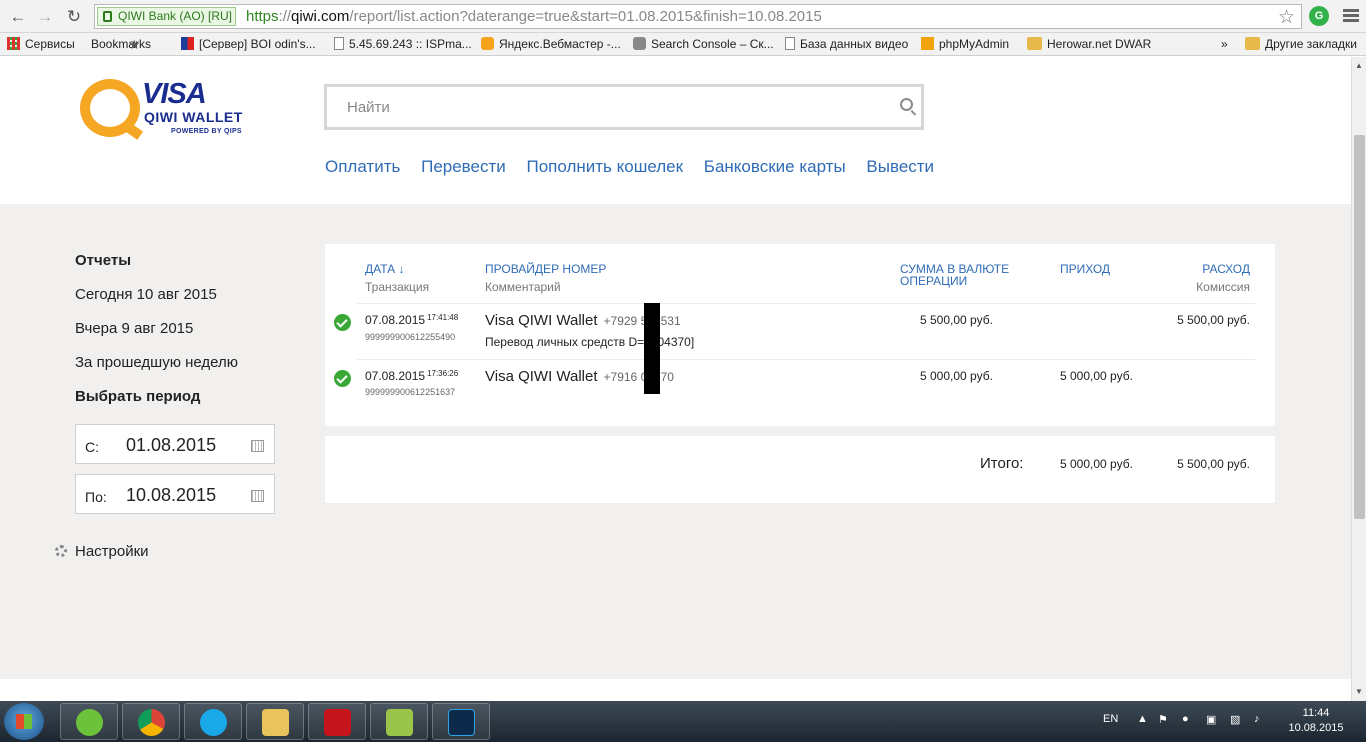  I want to click on flag-icon, so click(187, 43).